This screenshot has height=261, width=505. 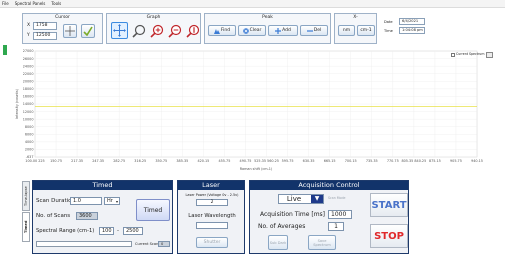 I want to click on x-tick-label: 940.15, so click(x=477, y=161).